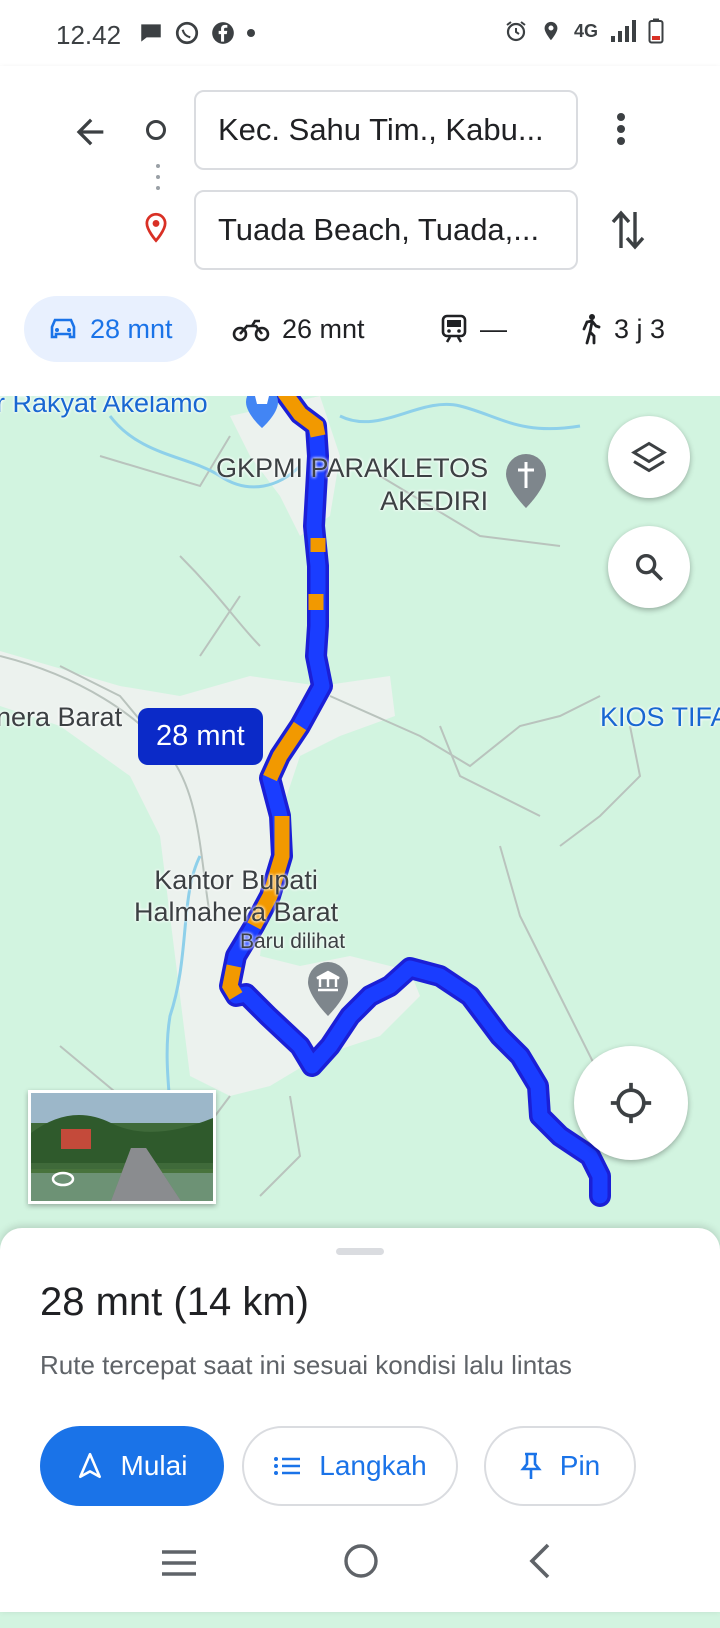 The height and width of the screenshot is (1628, 720). What do you see at coordinates (640, 328) in the screenshot?
I see `mode-label-walking: 3 j 3` at bounding box center [640, 328].